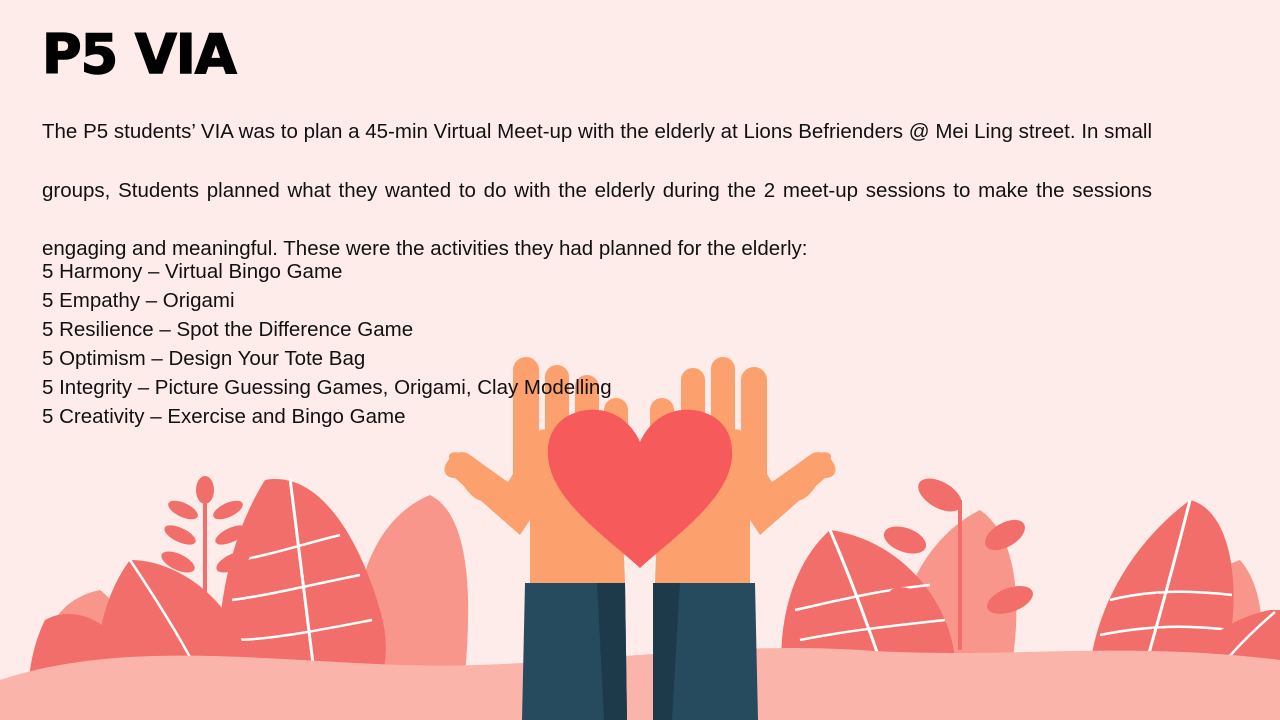 Image resolution: width=1280 pixels, height=720 pixels. What do you see at coordinates (192, 271) in the screenshot?
I see `activity-item: 5 Harmony – Virtual Bingo Game` at bounding box center [192, 271].